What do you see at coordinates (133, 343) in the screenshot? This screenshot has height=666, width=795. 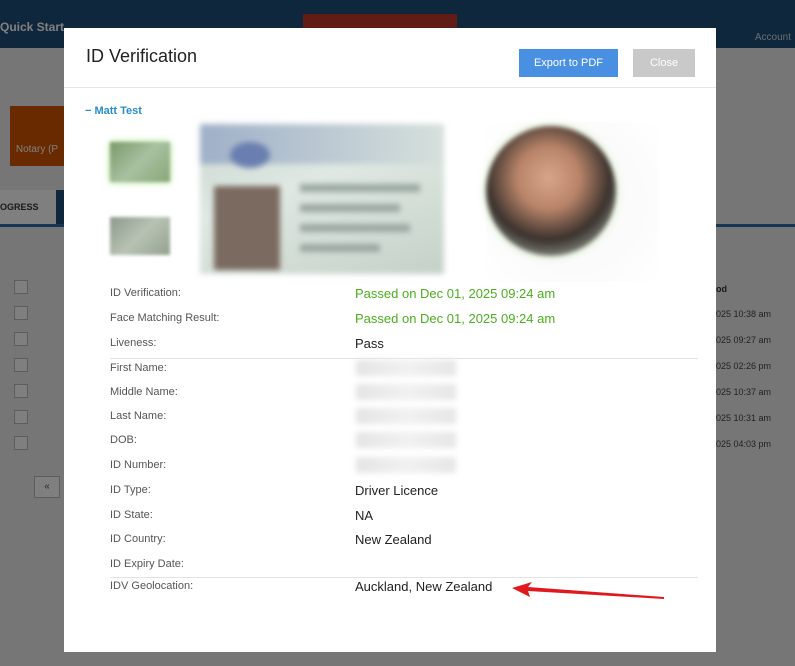 I see `field-label: Liveness:` at bounding box center [133, 343].